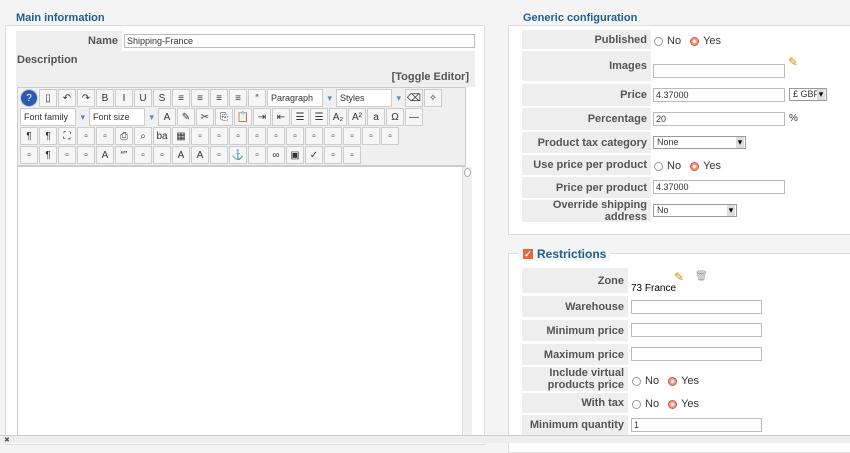 The image size is (850, 453). I want to click on find-icon: ⌕, so click(143, 136).